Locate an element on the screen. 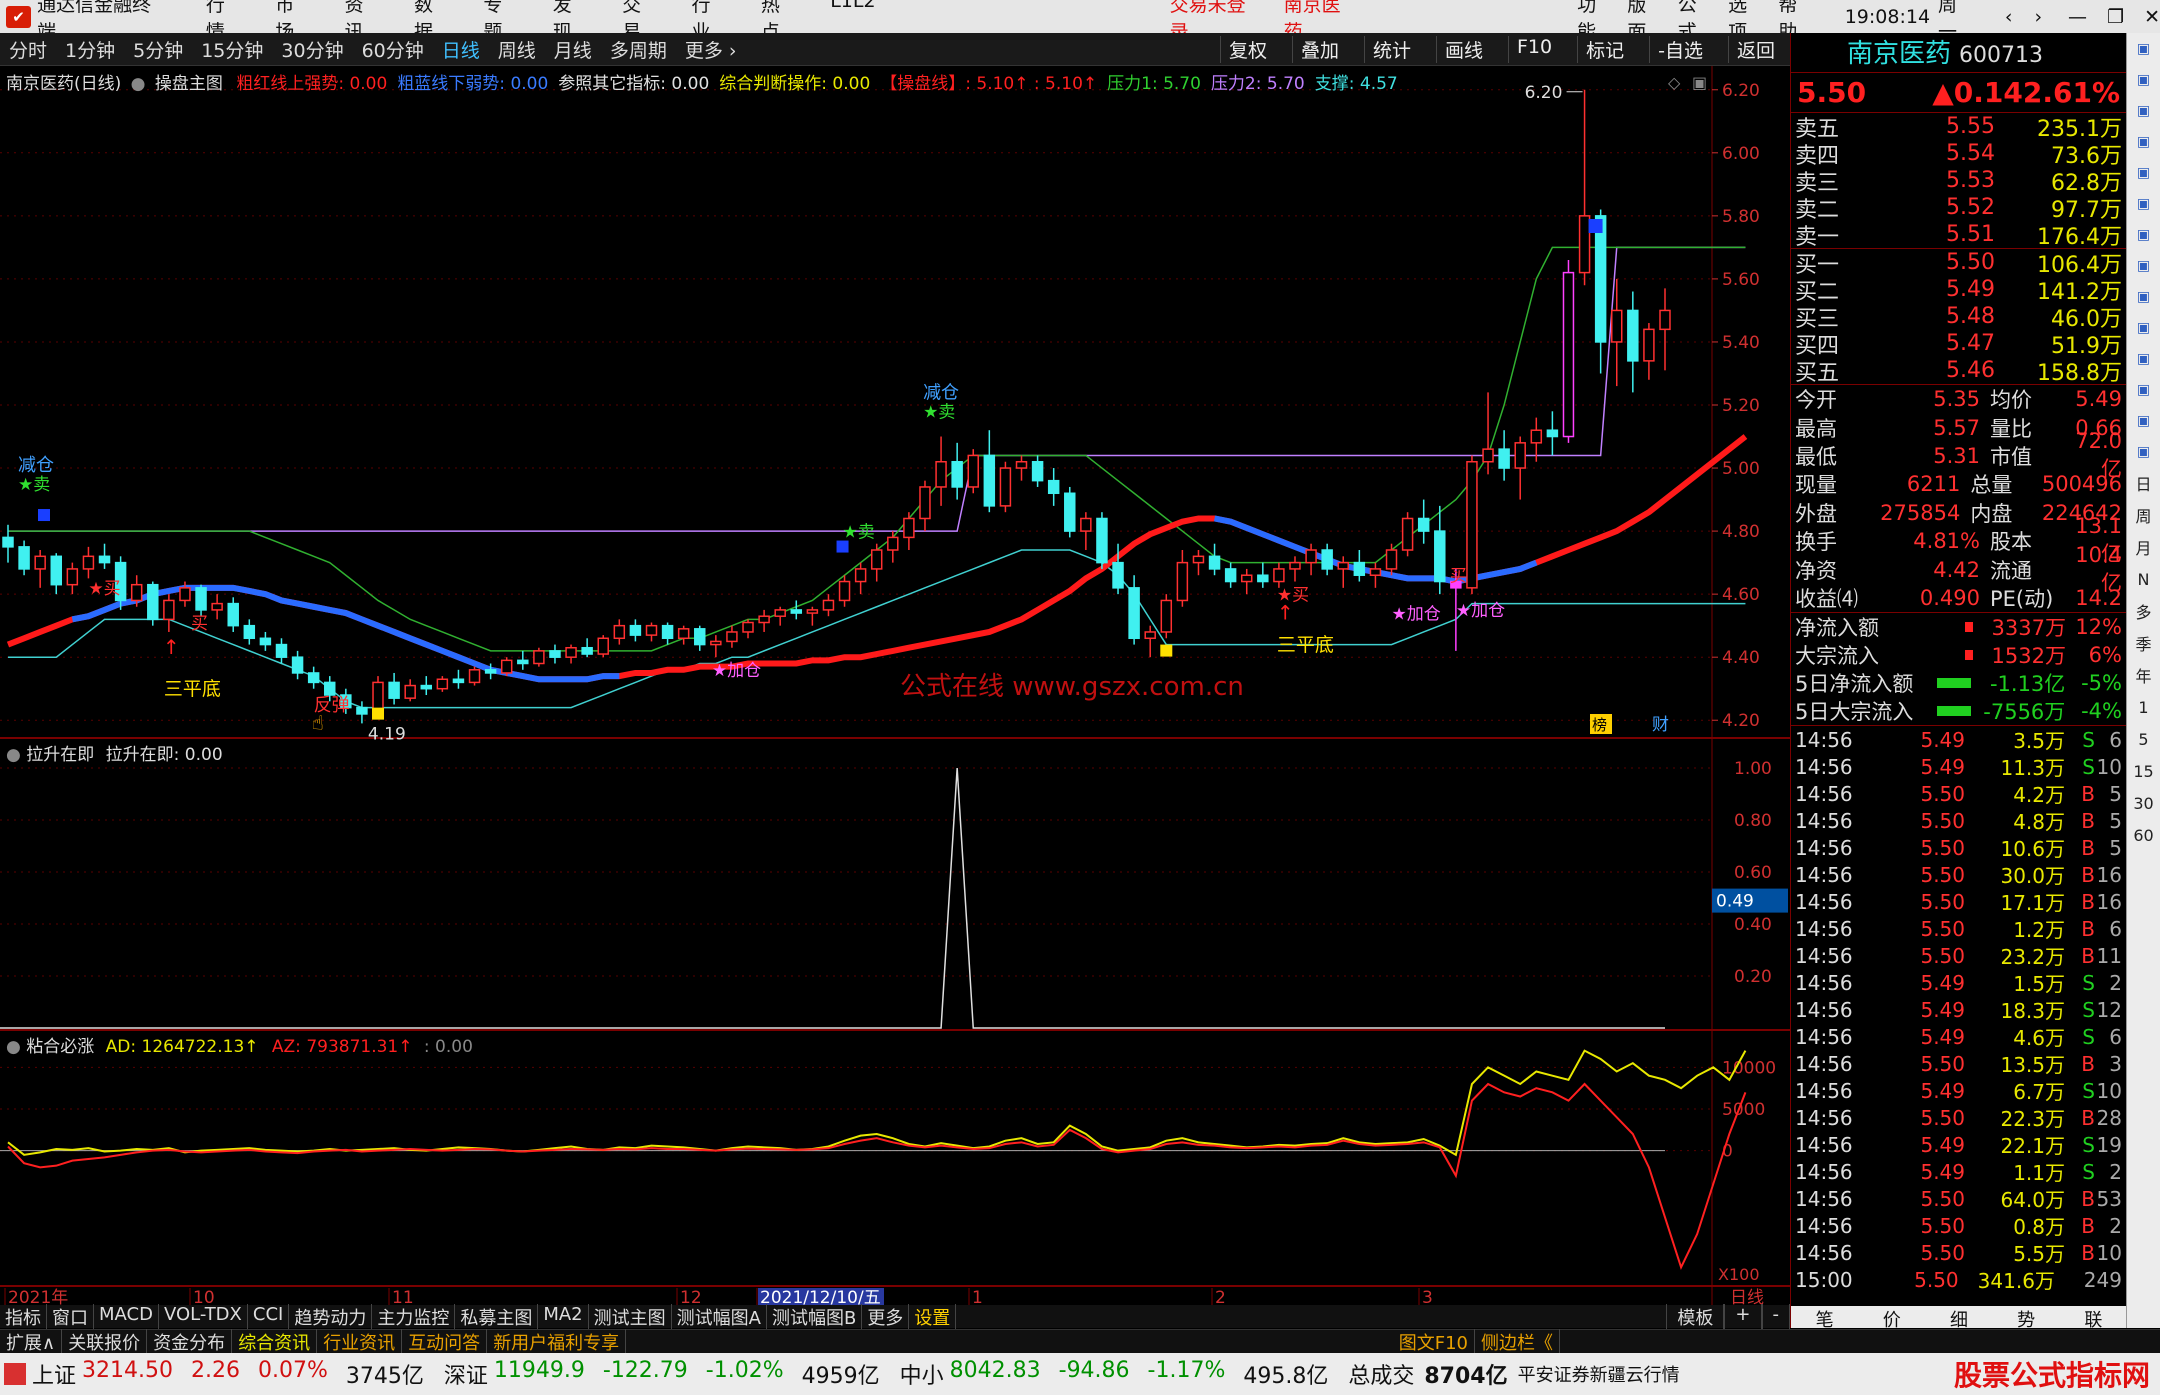 The image size is (2160, 1395). tab-right-0: 模板 is located at coordinates (1695, 1316).